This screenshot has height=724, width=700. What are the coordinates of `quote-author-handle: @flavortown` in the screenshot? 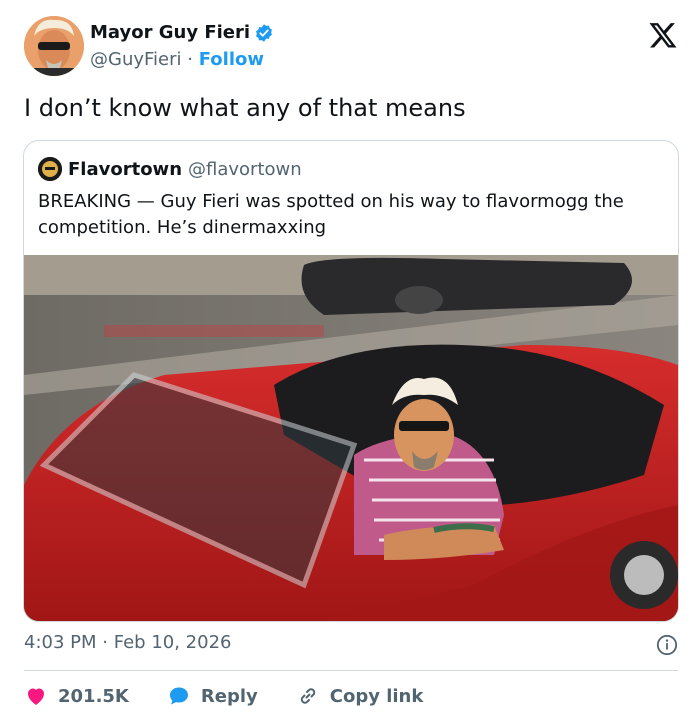 It's located at (245, 169).